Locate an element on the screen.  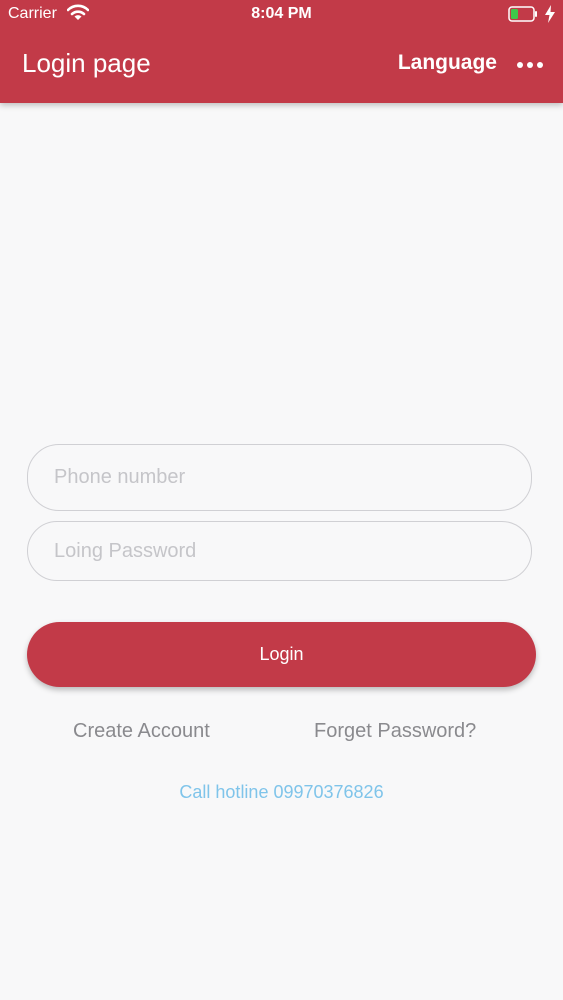
password-field is located at coordinates (279, 551).